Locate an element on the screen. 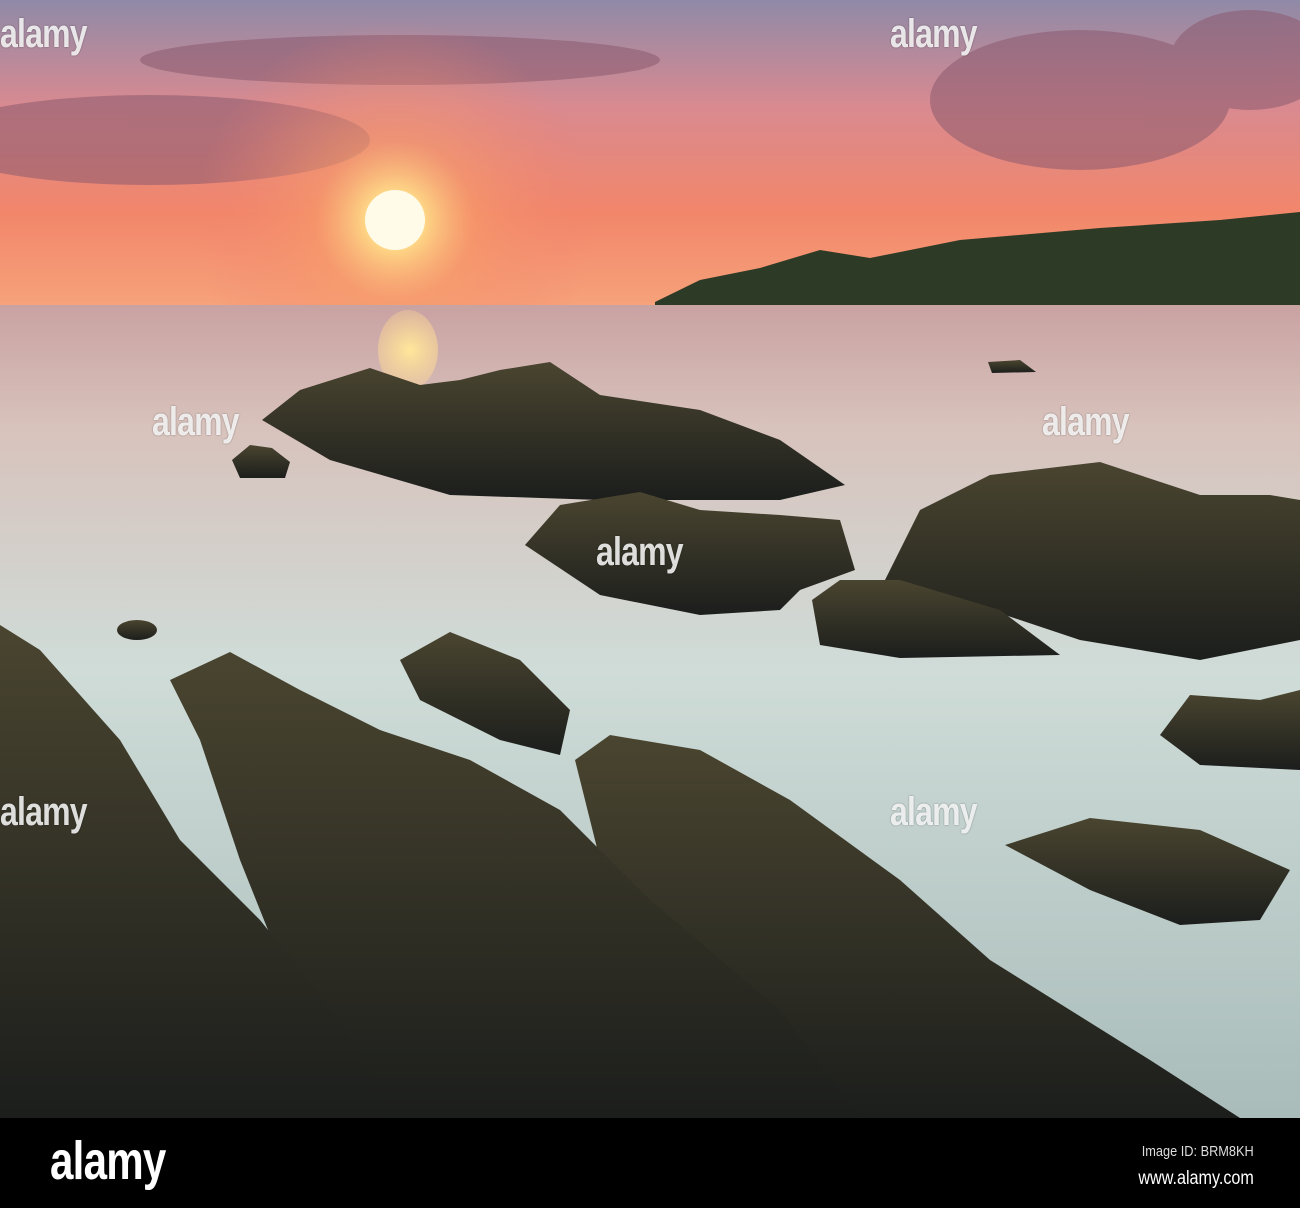 The image size is (1300, 1208). site-url: www.alamy.com is located at coordinates (1196, 1178).